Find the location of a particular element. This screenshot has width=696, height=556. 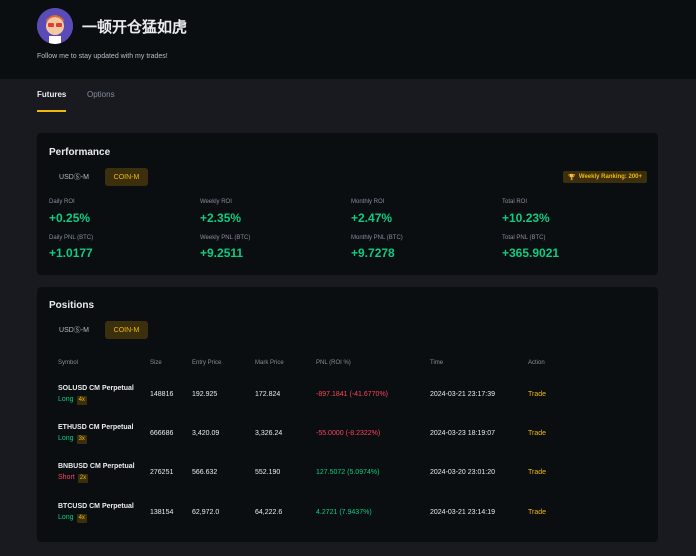

avatar is located at coordinates (55, 26).